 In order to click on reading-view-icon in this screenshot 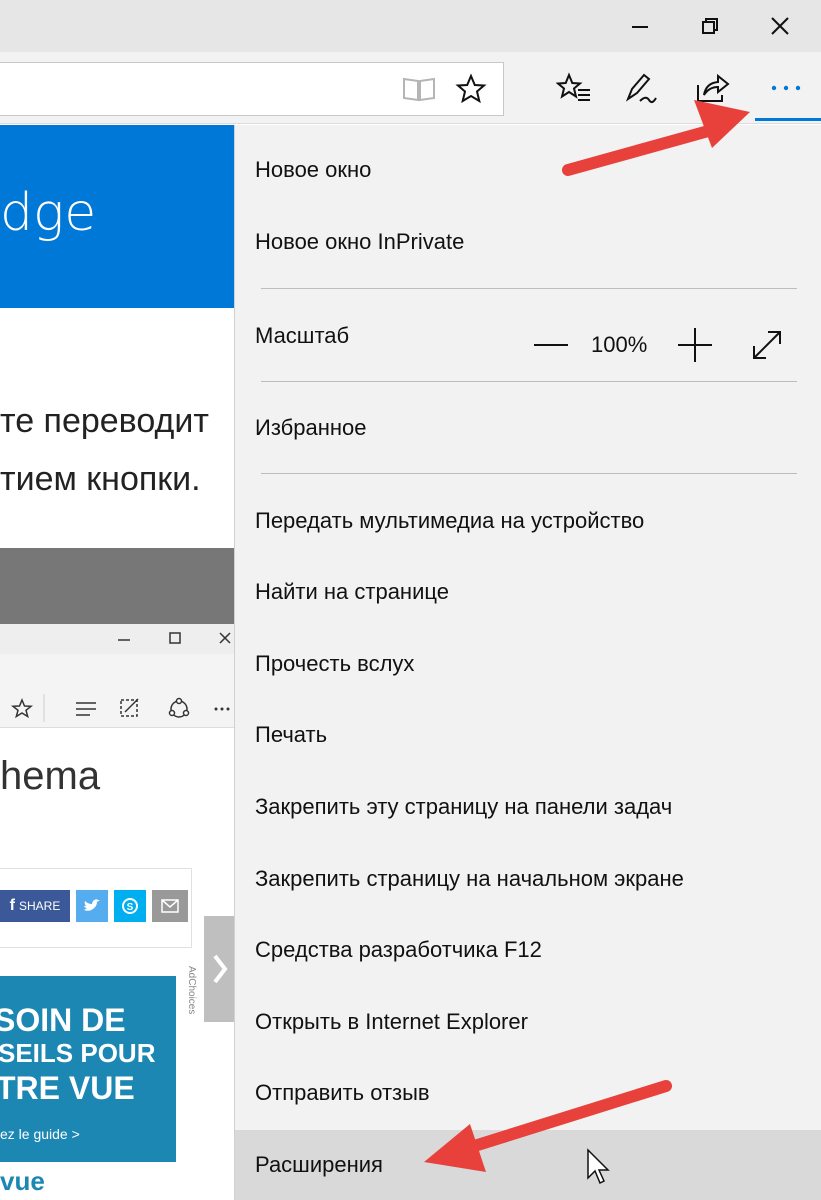, I will do `click(419, 89)`.